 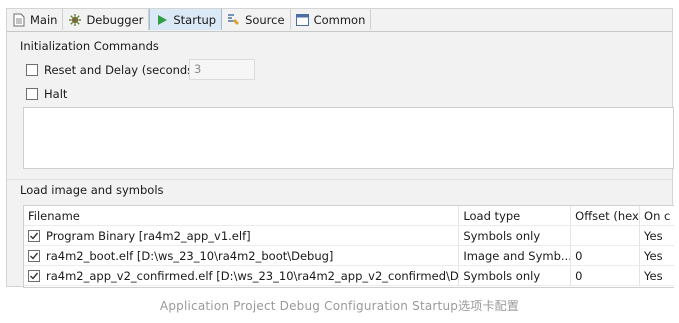 What do you see at coordinates (123, 70) in the screenshot?
I see `reset-delay-label: Reset and Delay (seconds):` at bounding box center [123, 70].